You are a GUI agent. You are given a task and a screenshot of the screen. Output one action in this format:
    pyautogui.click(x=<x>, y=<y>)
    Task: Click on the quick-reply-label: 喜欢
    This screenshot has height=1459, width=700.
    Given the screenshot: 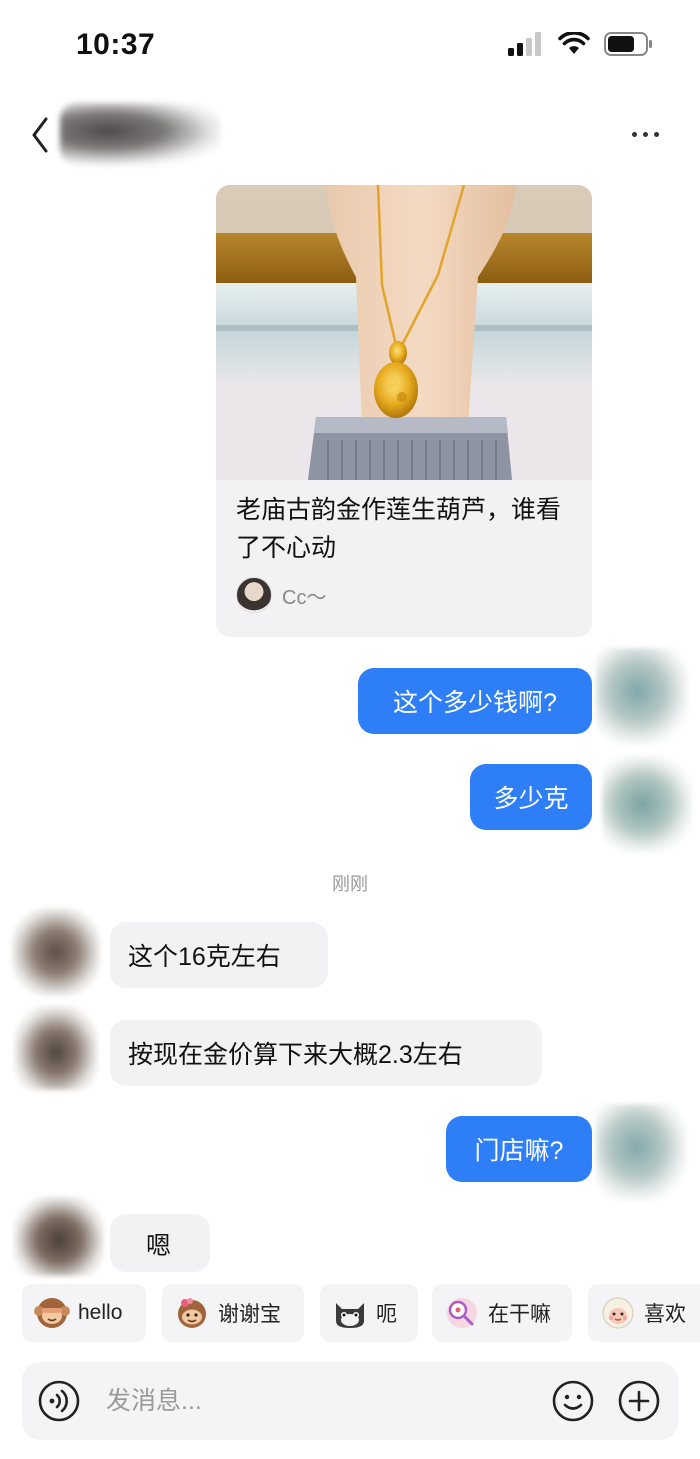 What is the action you would take?
    pyautogui.click(x=665, y=1314)
    